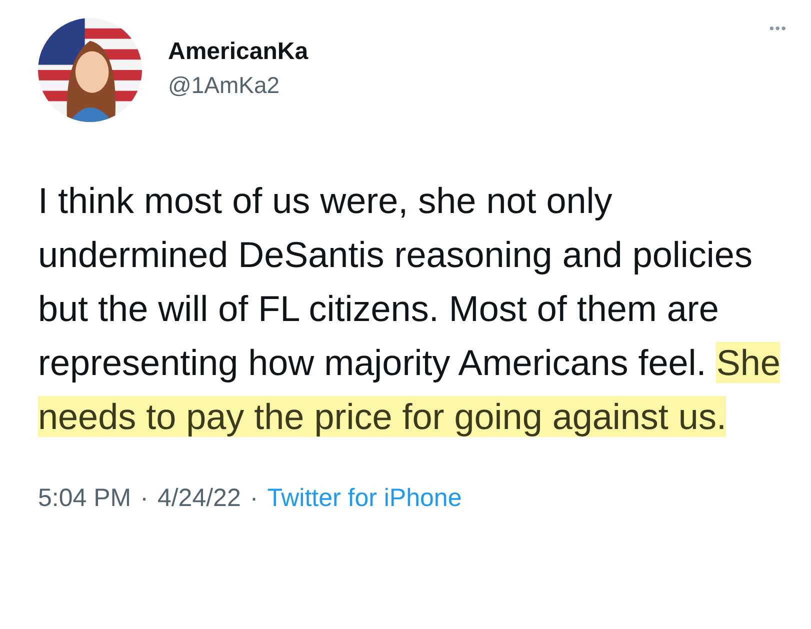  Describe the element at coordinates (469, 52) in the screenshot. I see `display-name: AmericanKa` at that location.